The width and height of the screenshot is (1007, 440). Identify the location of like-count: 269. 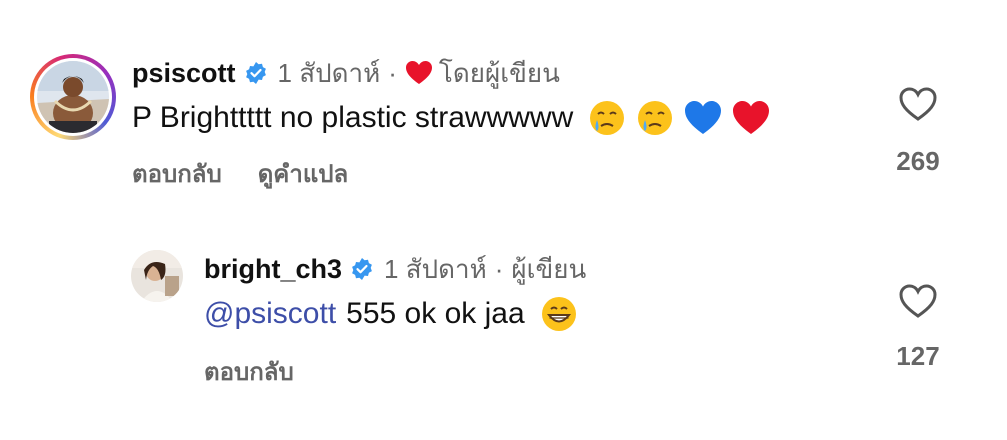
(918, 161).